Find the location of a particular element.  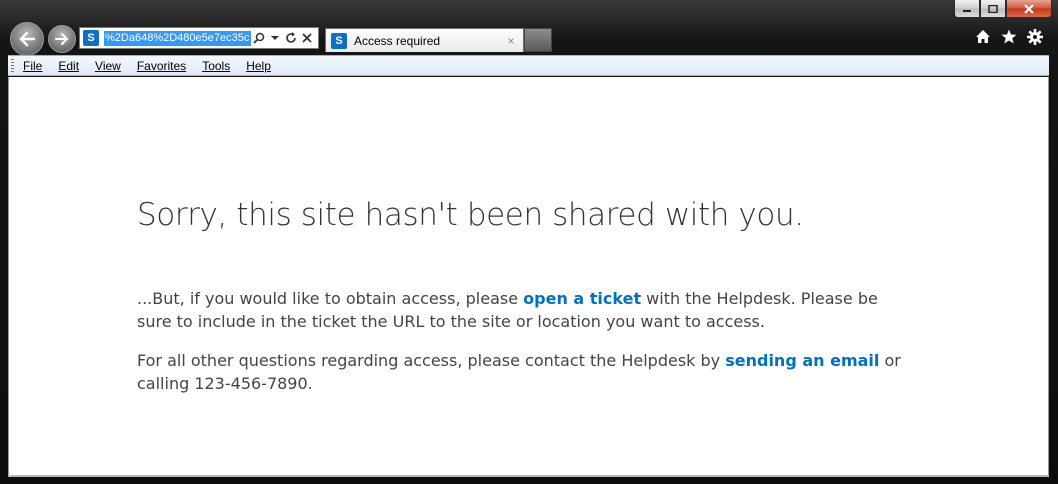

minimize-icon is located at coordinates (967, 10).